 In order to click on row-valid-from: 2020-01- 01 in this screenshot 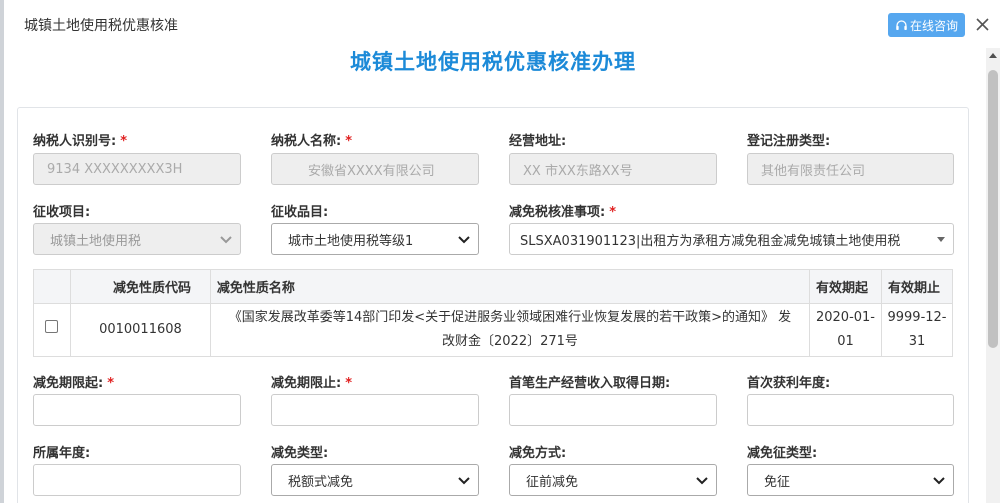, I will do `click(845, 330)`.